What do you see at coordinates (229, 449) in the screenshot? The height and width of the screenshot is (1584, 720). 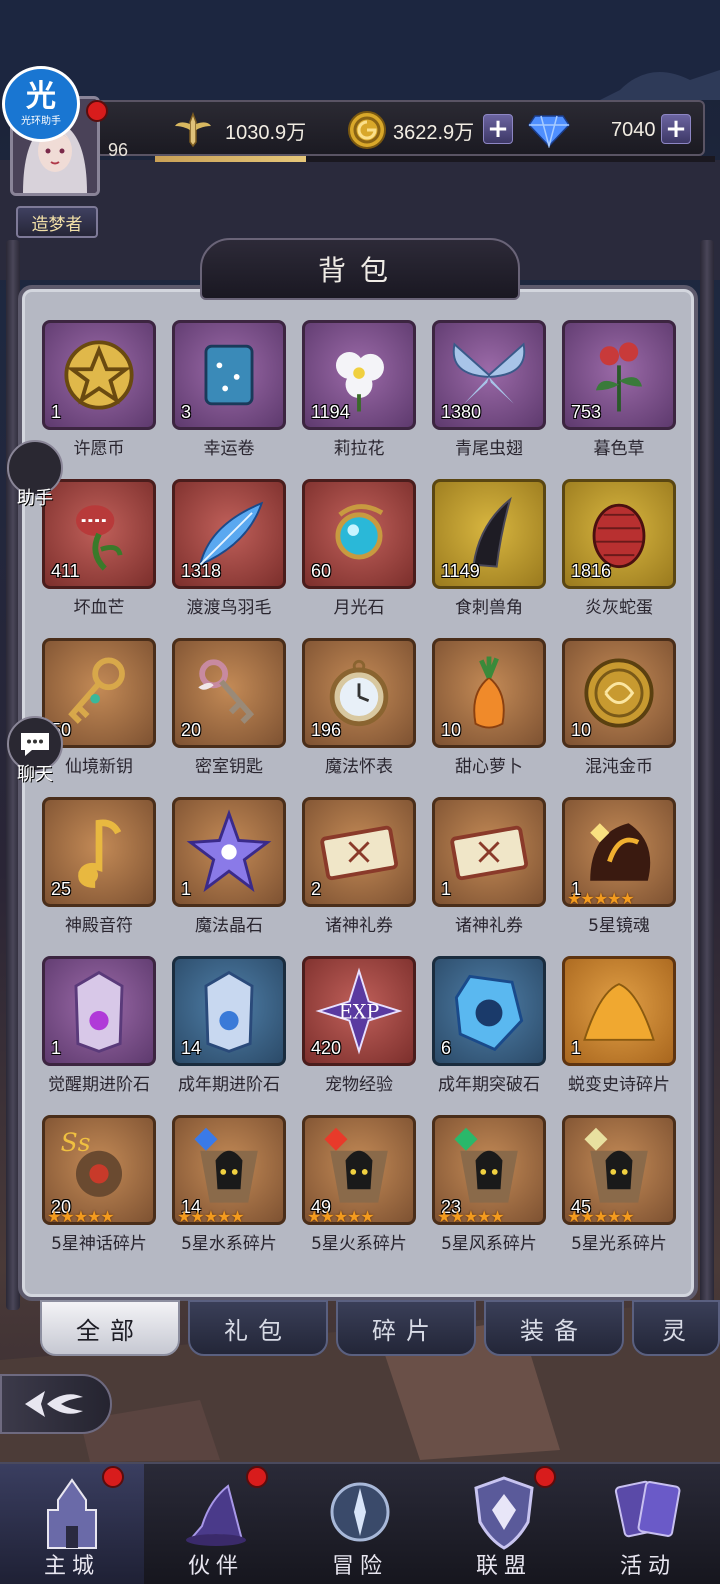 I see `item-name: 幸运卷` at bounding box center [229, 449].